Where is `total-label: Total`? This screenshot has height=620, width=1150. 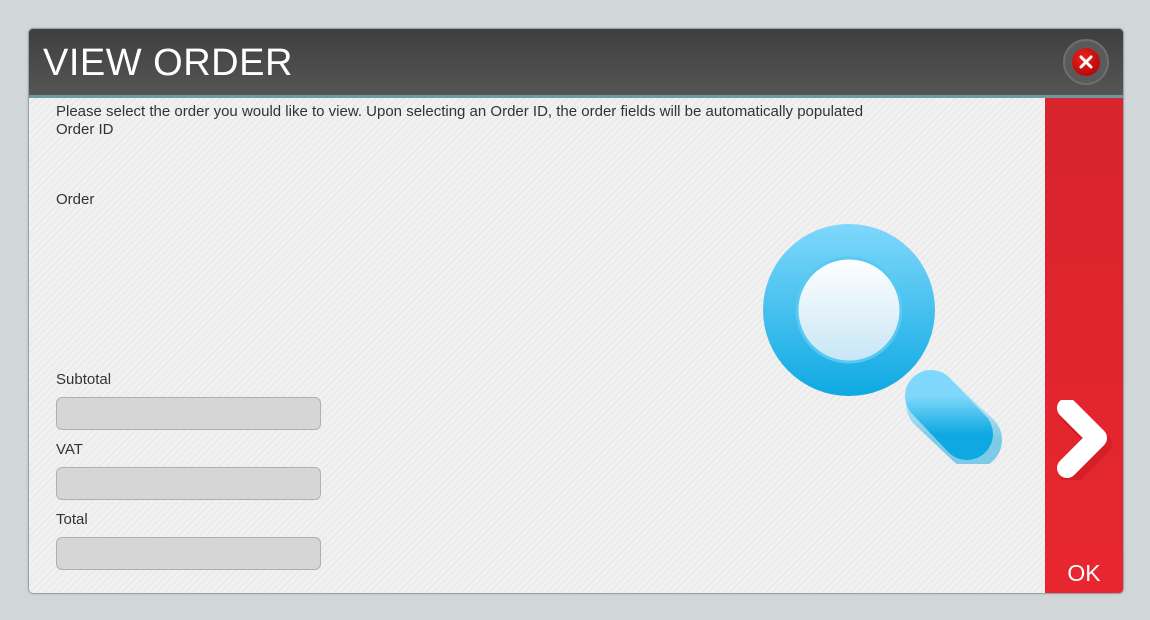 total-label: Total is located at coordinates (72, 519).